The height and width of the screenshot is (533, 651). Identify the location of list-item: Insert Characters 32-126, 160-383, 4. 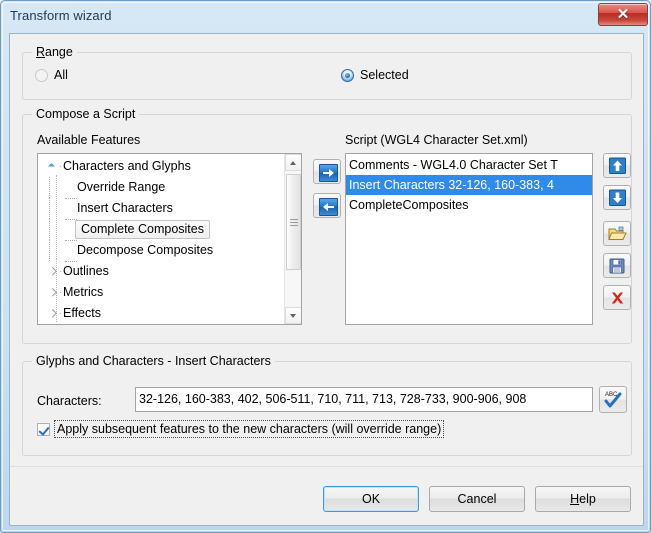
(469, 185).